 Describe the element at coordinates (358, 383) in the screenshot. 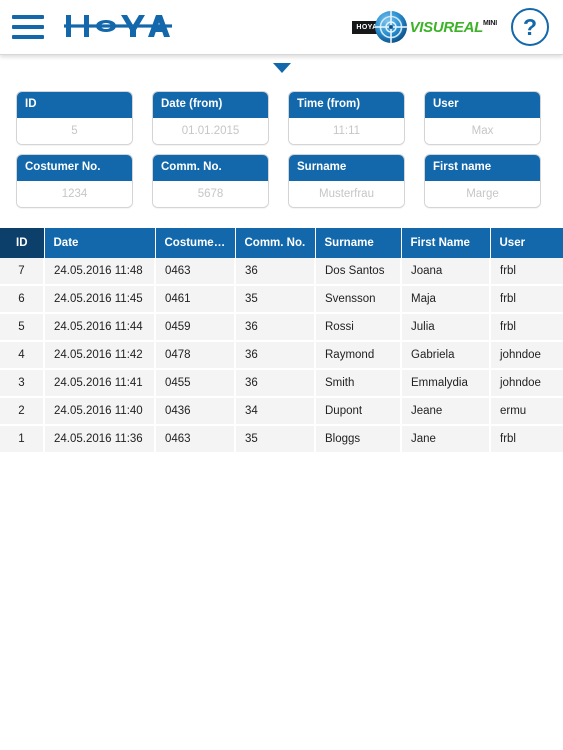

I see `table-cell-surname: Smith` at that location.